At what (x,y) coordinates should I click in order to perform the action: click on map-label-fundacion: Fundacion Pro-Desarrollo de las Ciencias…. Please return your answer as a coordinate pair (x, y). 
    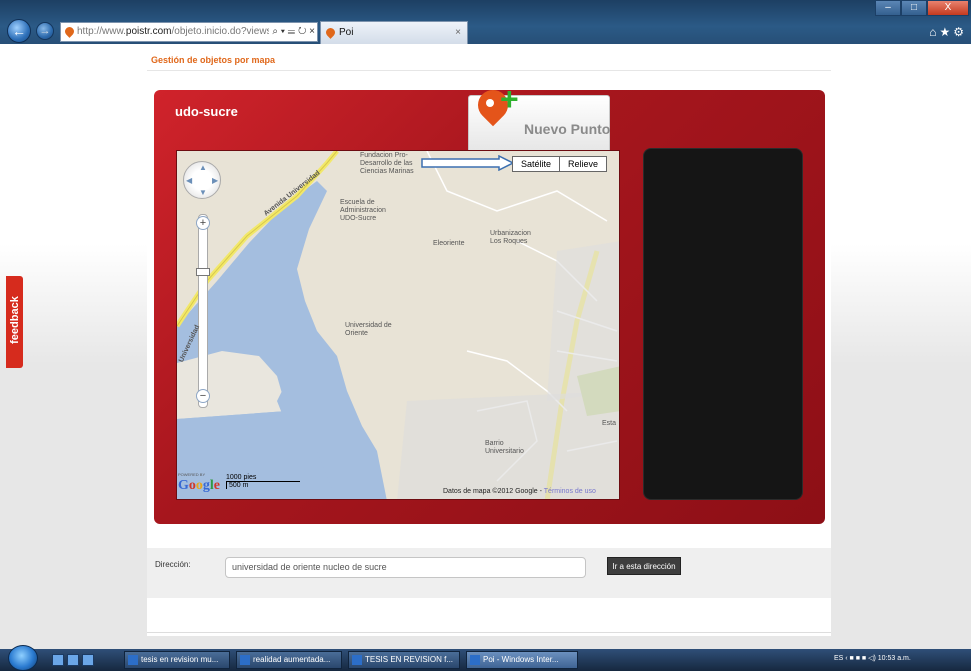
    Looking at the image, I should click on (387, 163).